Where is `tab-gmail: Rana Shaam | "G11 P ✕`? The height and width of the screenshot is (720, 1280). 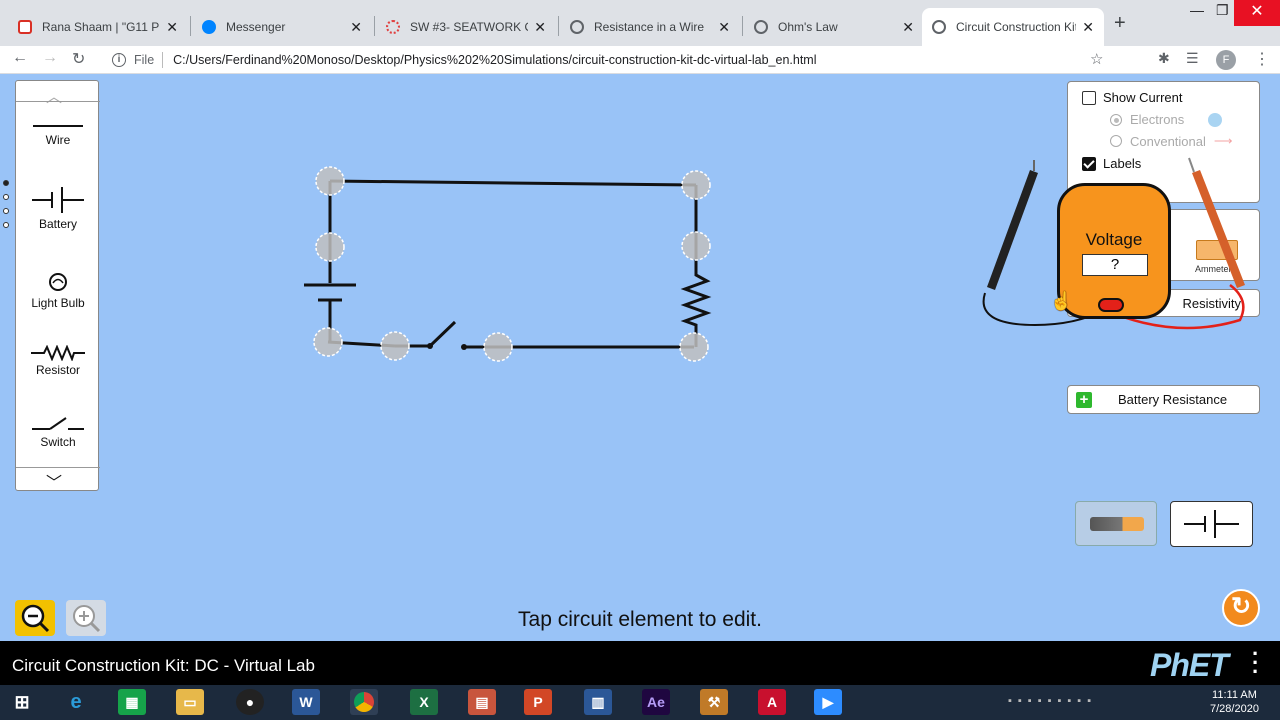 tab-gmail: Rana Shaam | "G11 P ✕ is located at coordinates (98, 27).